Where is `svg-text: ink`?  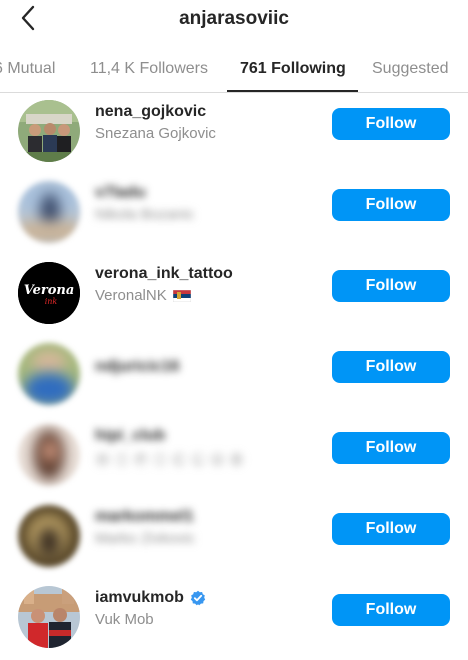 svg-text: ink is located at coordinates (51, 301).